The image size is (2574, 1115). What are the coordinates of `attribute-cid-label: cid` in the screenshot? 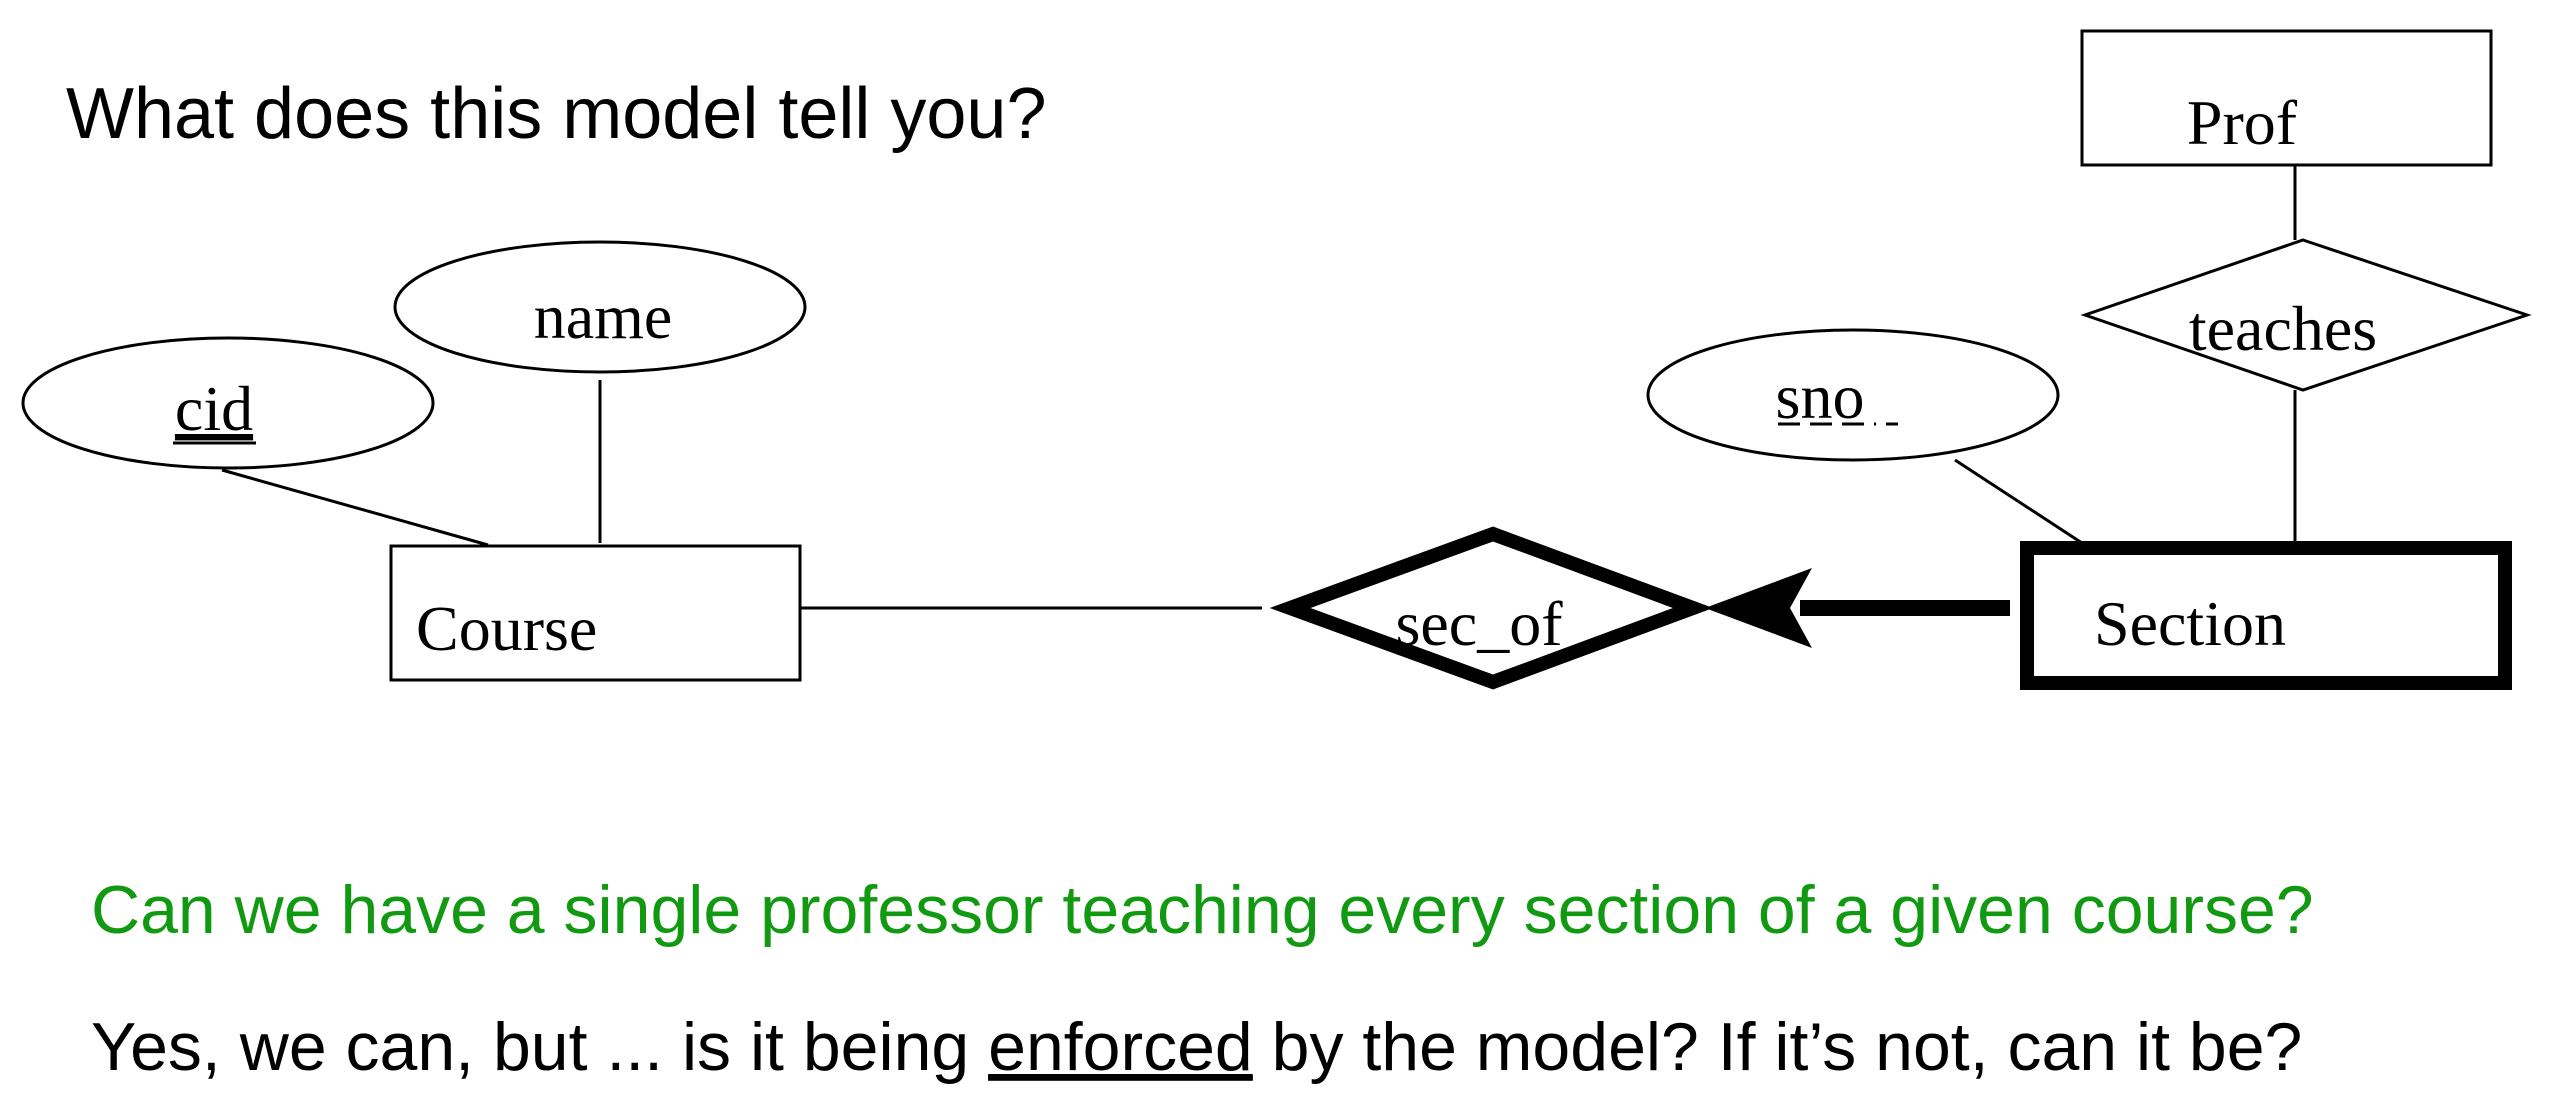 It's located at (214, 408).